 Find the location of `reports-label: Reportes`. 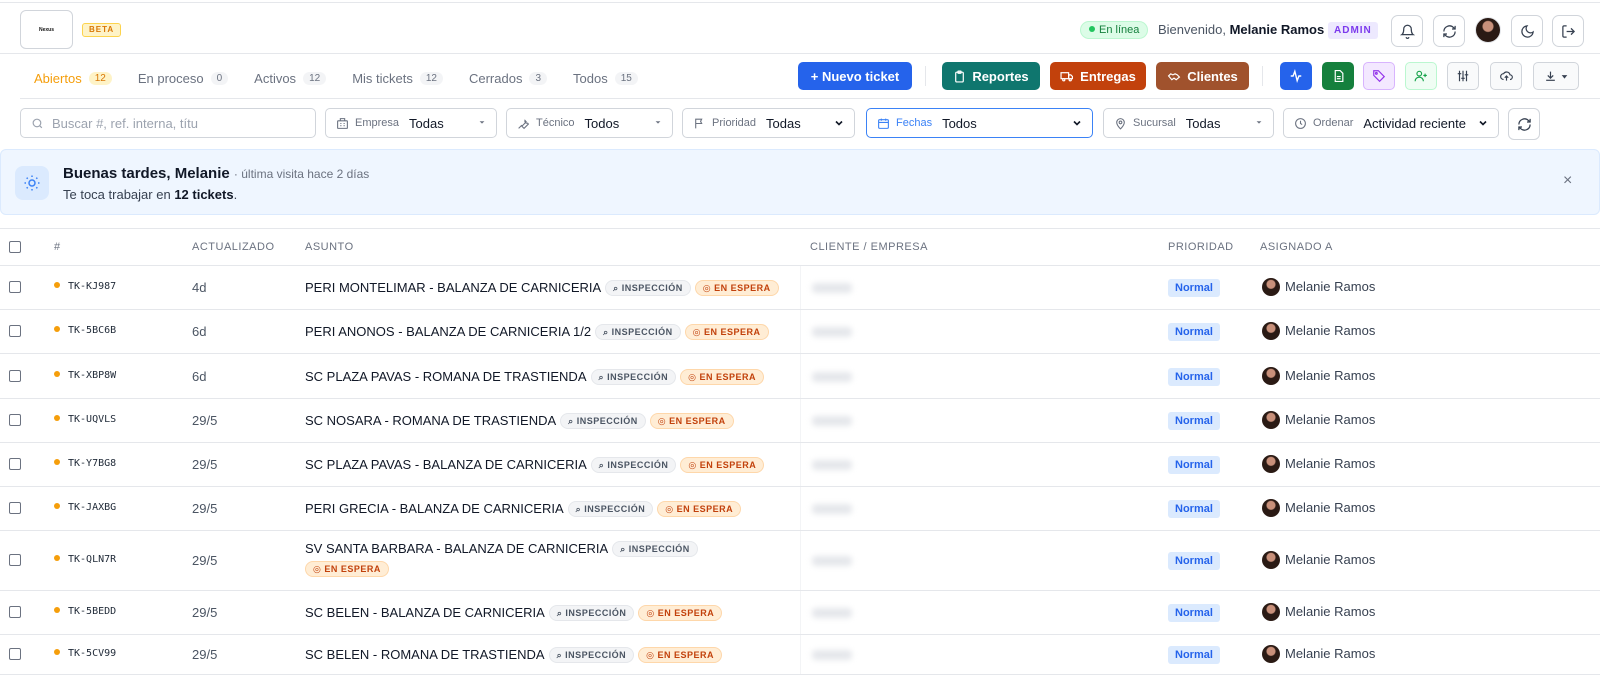

reports-label: Reportes is located at coordinates (1000, 76).